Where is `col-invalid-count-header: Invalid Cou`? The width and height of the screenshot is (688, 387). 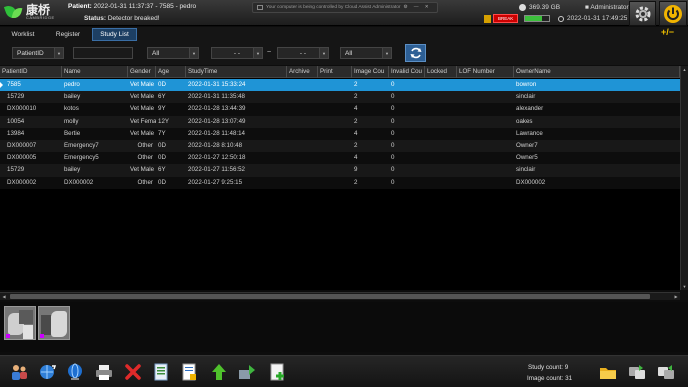
col-invalid-count-header: Invalid Cou is located at coordinates (407, 72).